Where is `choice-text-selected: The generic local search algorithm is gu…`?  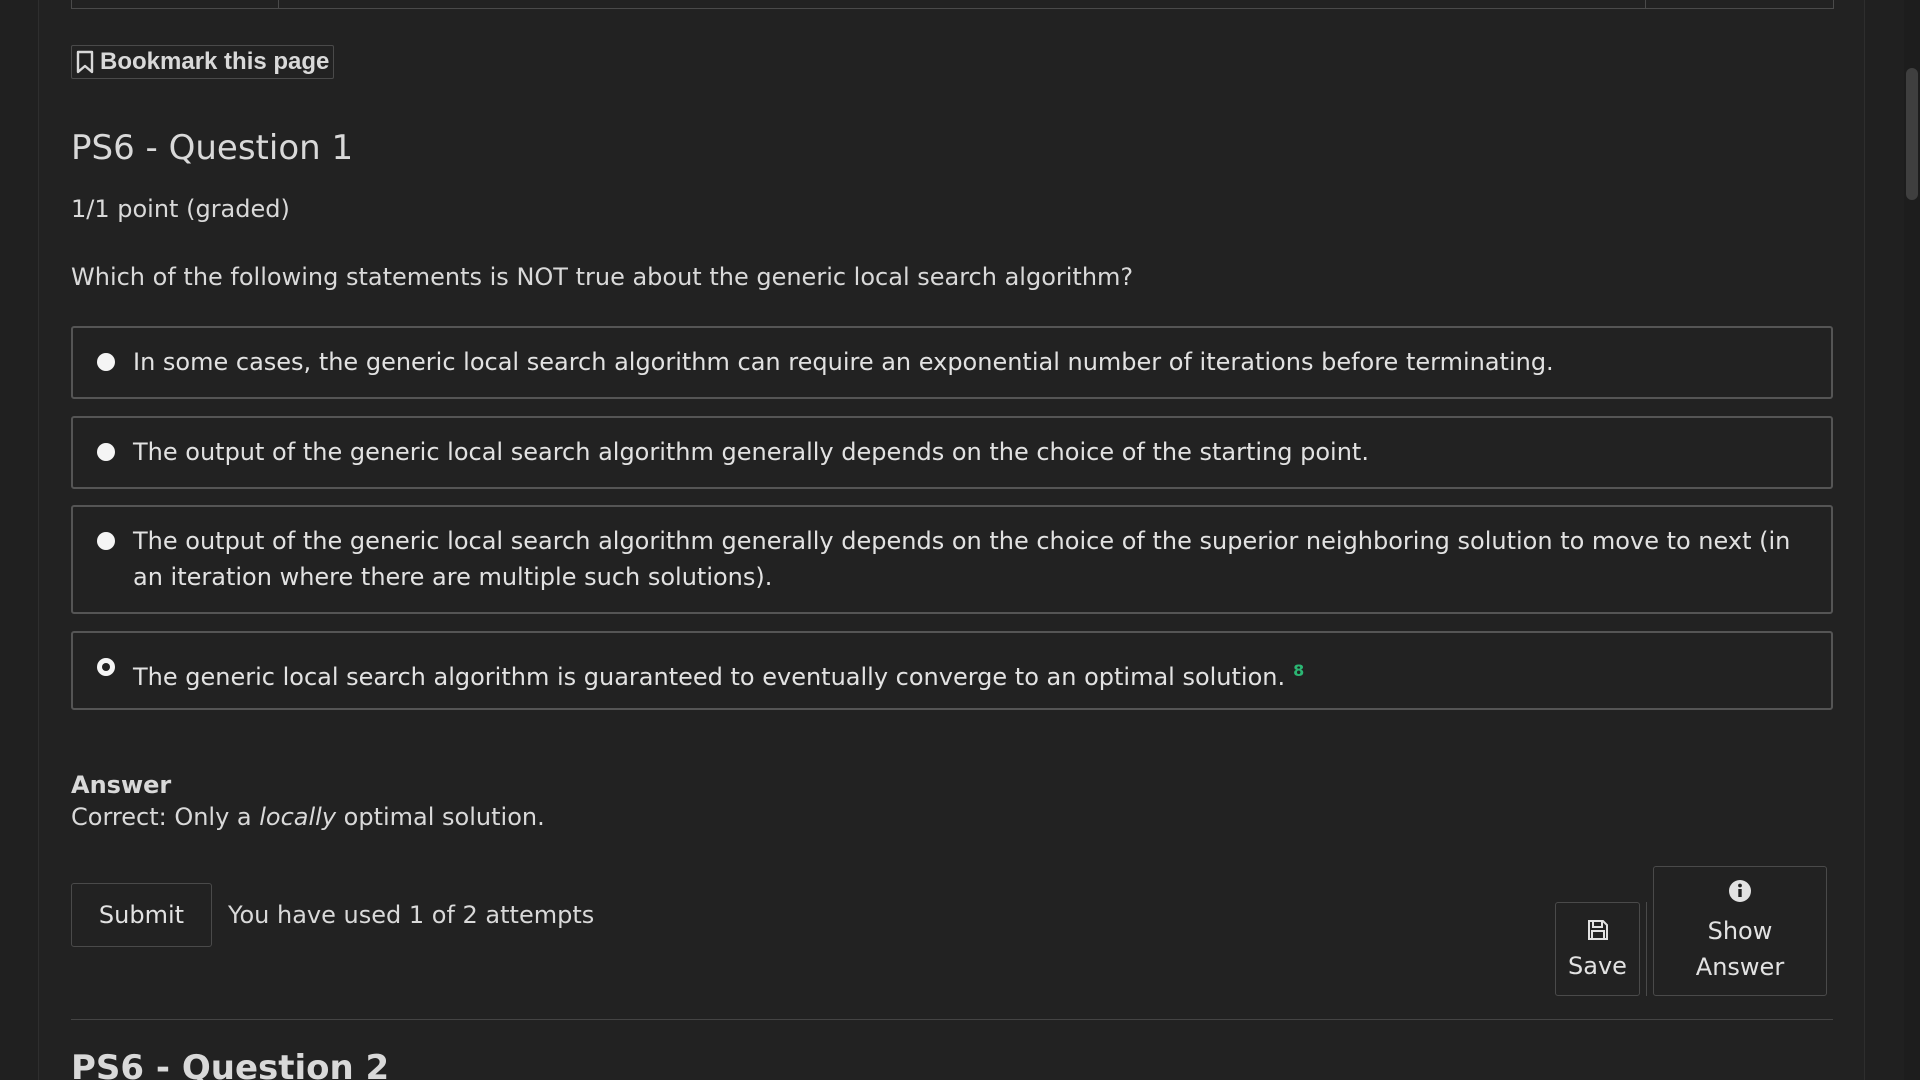 choice-text-selected: The generic local search algorithm is gu… is located at coordinates (968, 674).